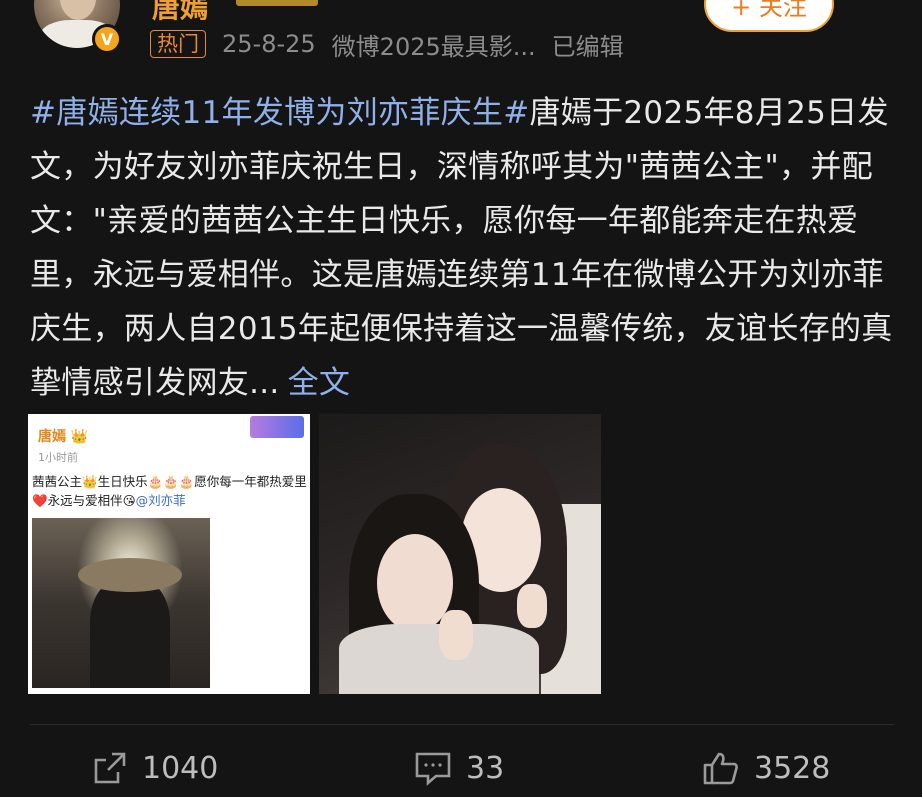  What do you see at coordinates (169, 491) in the screenshot?
I see `screenshot-text: 茜茜公主👑生日快乐🎂🎂🎂愿你每一年都热爱里❤️永远与爱相伴😘@刘亦菲` at bounding box center [169, 491].